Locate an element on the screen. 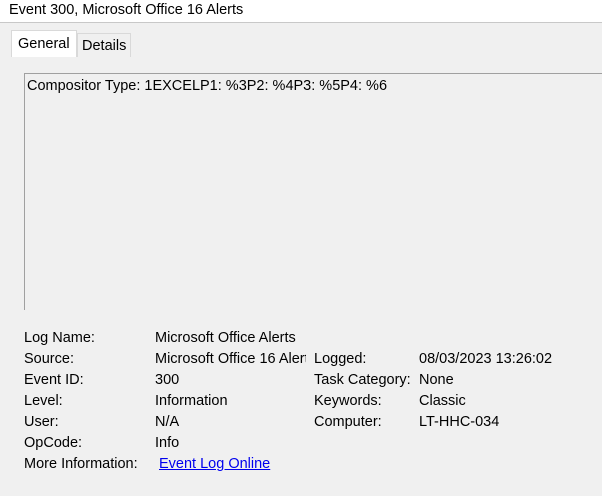  more-information-label: More Information: is located at coordinates (81, 464).